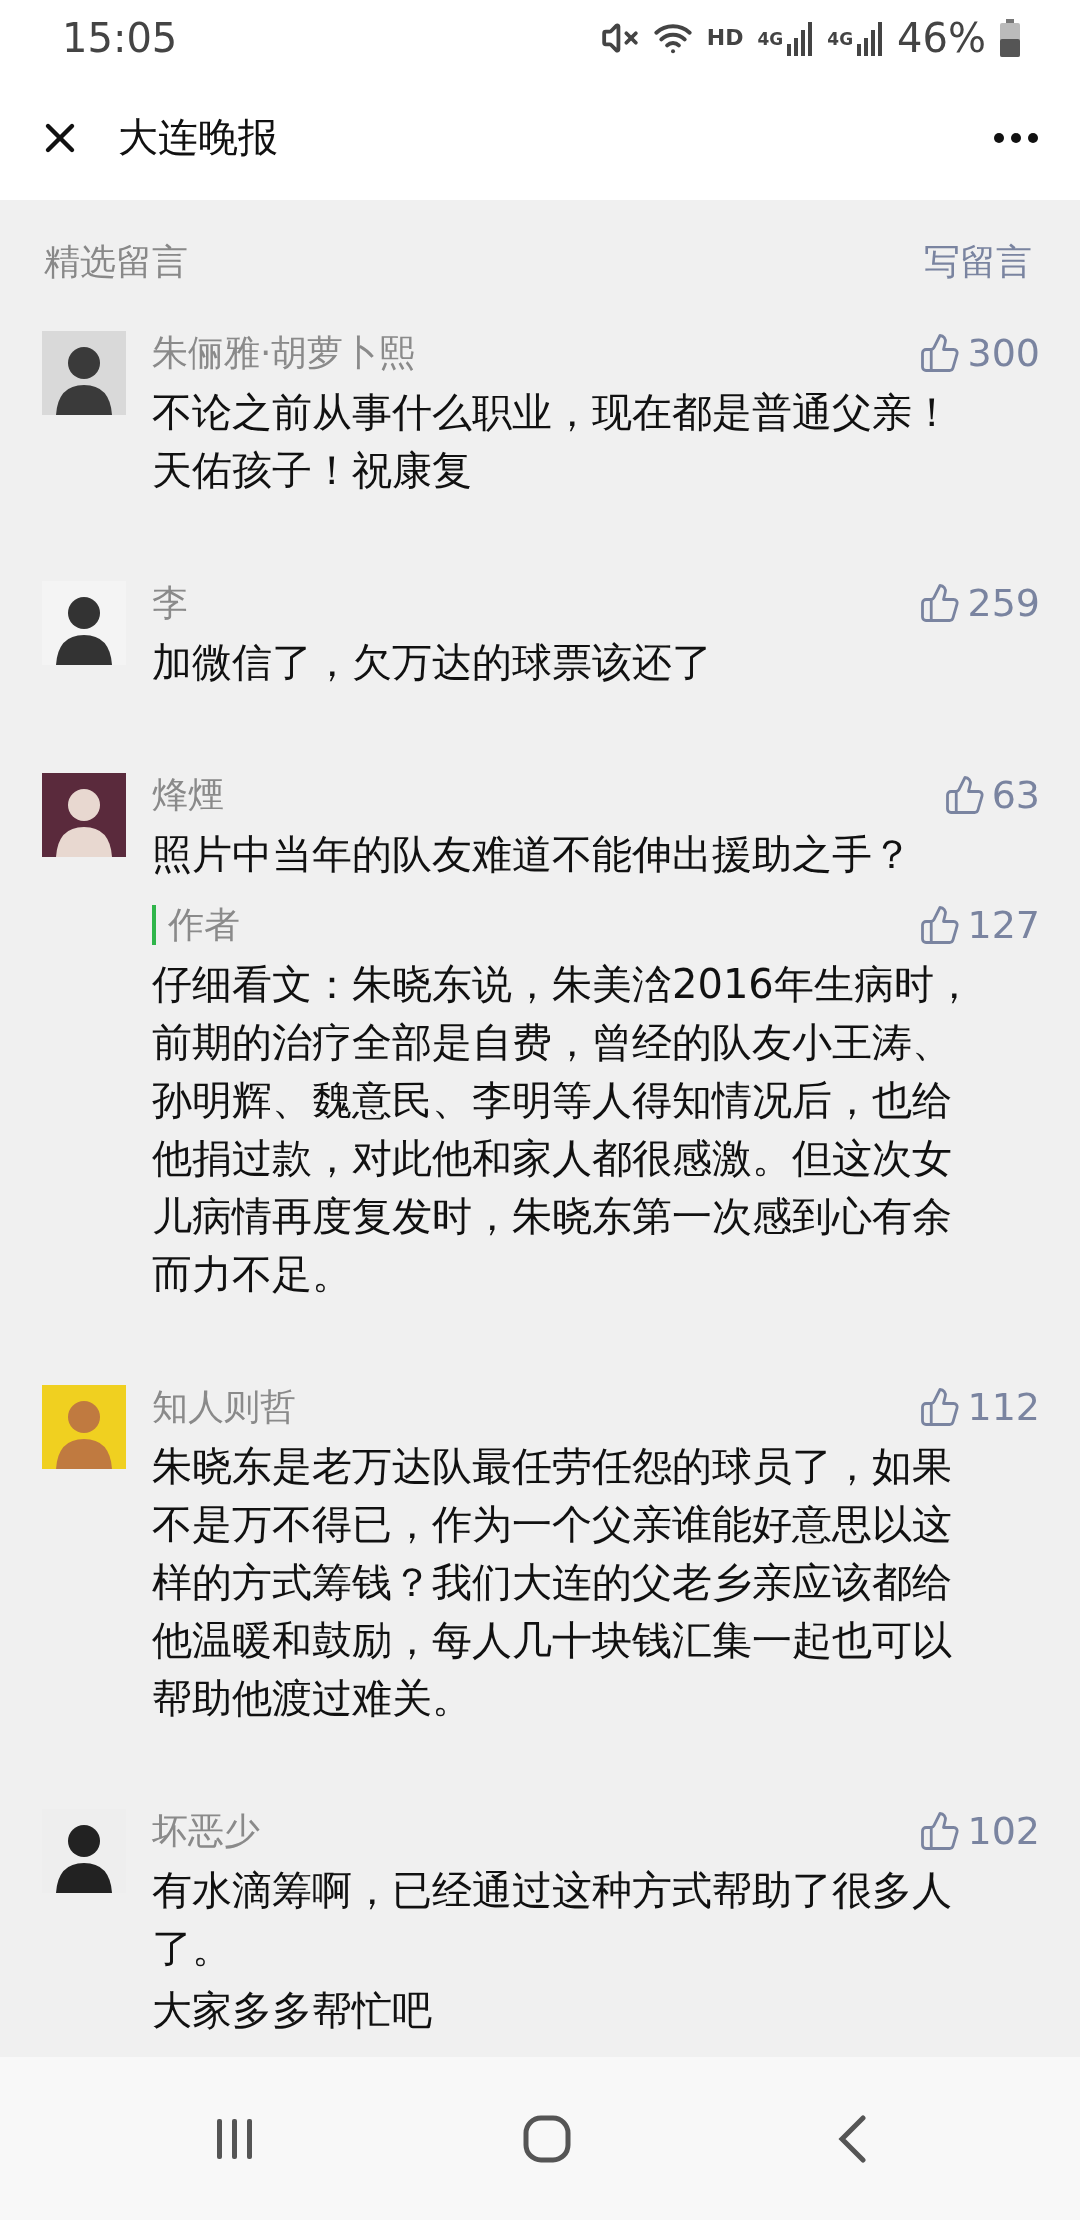 The height and width of the screenshot is (2220, 1080). Describe the element at coordinates (979, 1831) in the screenshot. I see `like-button: 102` at that location.